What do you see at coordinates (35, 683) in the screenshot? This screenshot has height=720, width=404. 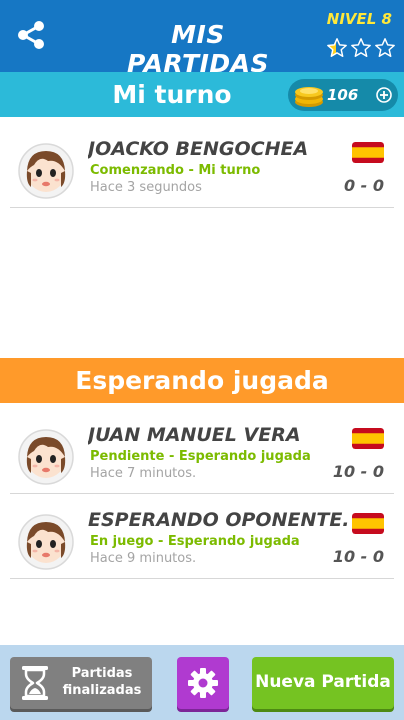 I see `hourglass-icon` at bounding box center [35, 683].